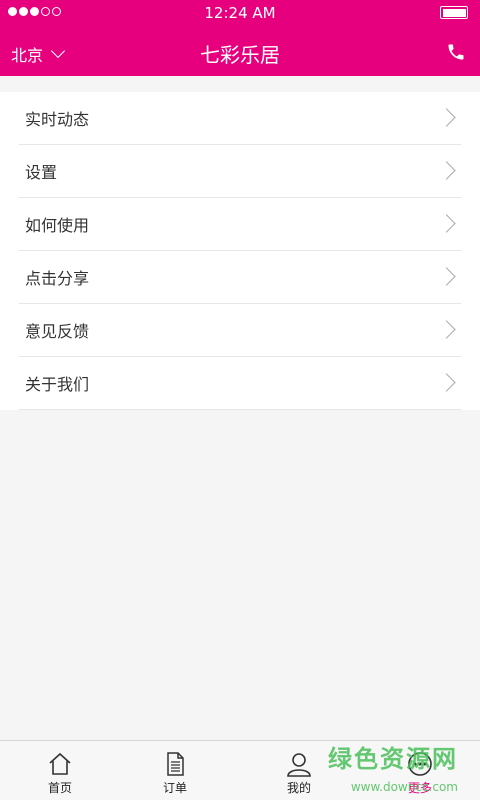 This screenshot has height=800, width=480. I want to click on app-header: 12:24 AM 北京 七彩乐居, so click(240, 38).